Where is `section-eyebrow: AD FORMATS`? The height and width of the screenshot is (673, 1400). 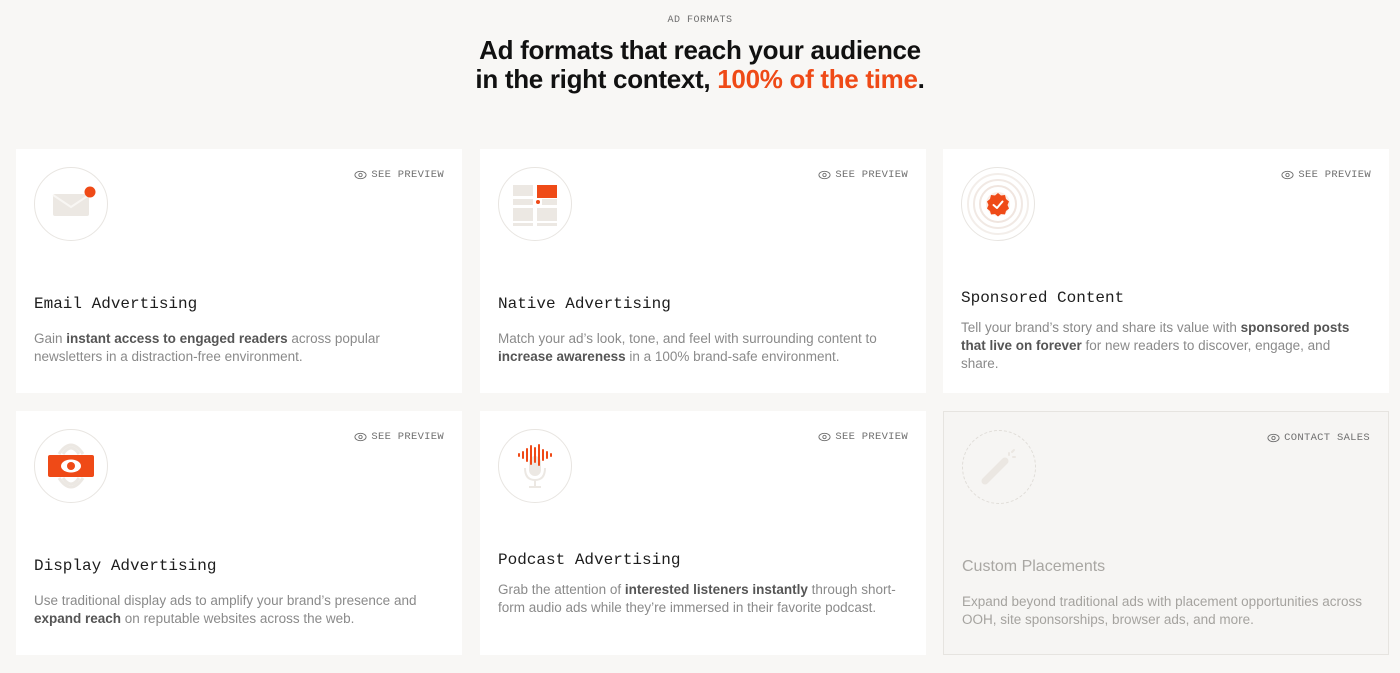 section-eyebrow: AD FORMATS is located at coordinates (700, 20).